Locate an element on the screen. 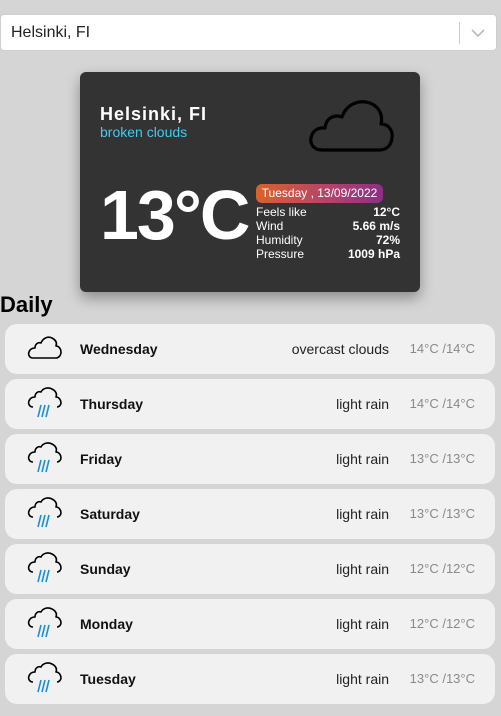 The image size is (501, 716). detail-label: Pressure is located at coordinates (280, 254).